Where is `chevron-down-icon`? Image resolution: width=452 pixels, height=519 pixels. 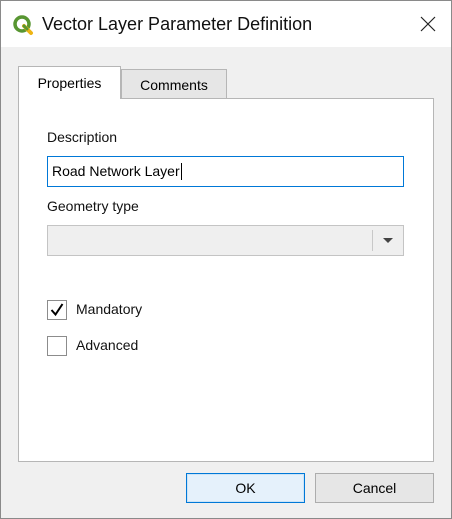 chevron-down-icon is located at coordinates (388, 240).